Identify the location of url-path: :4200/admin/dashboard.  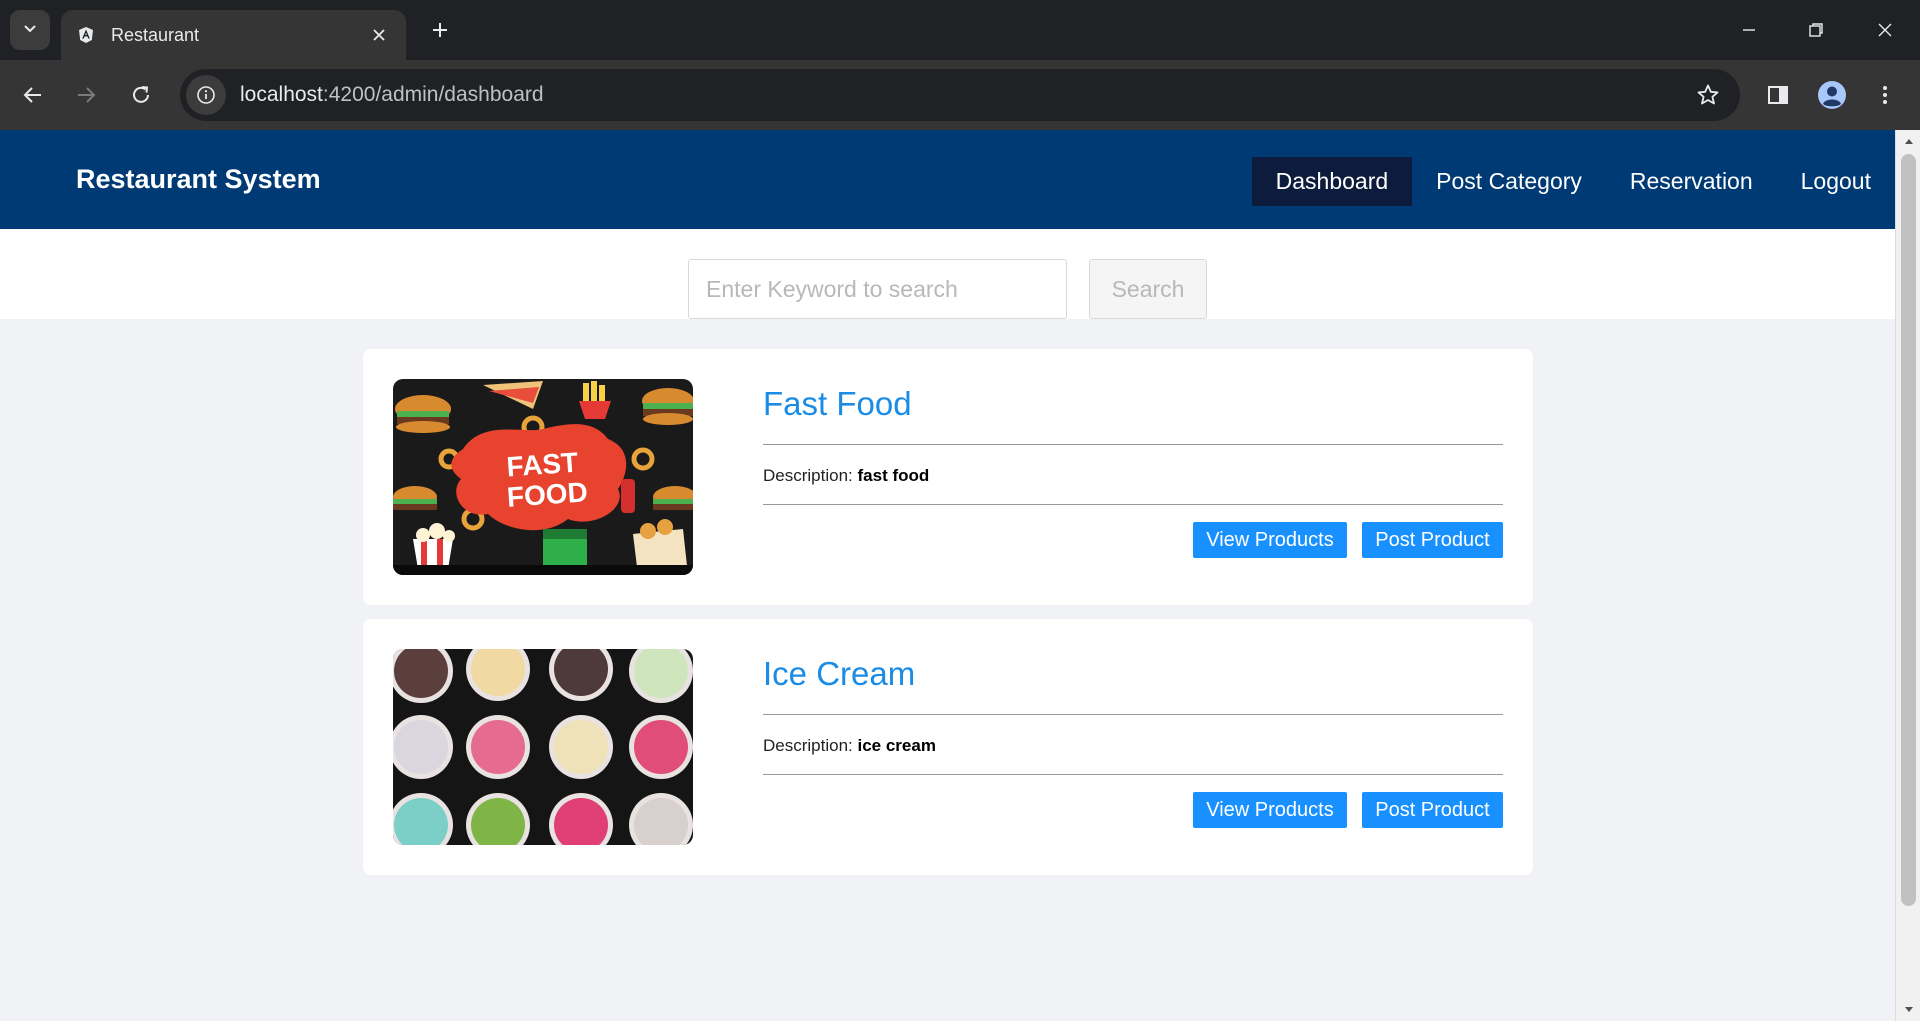
(433, 94).